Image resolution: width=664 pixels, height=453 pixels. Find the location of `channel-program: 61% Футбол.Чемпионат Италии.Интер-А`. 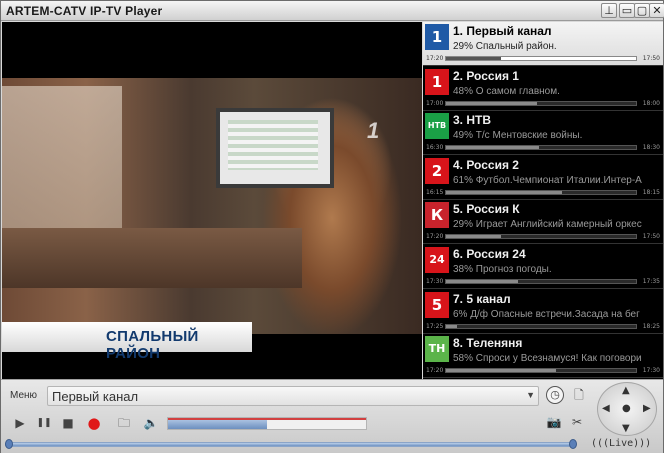

channel-program: 61% Футбол.Чемпионат Италии.Интер-А is located at coordinates (547, 180).